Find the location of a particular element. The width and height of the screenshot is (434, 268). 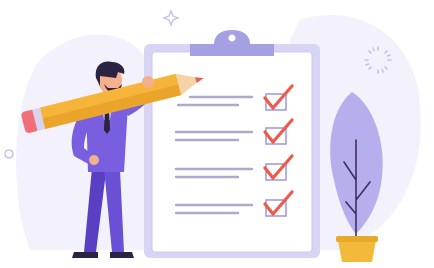

sparkle-icon is located at coordinates (171, 18).